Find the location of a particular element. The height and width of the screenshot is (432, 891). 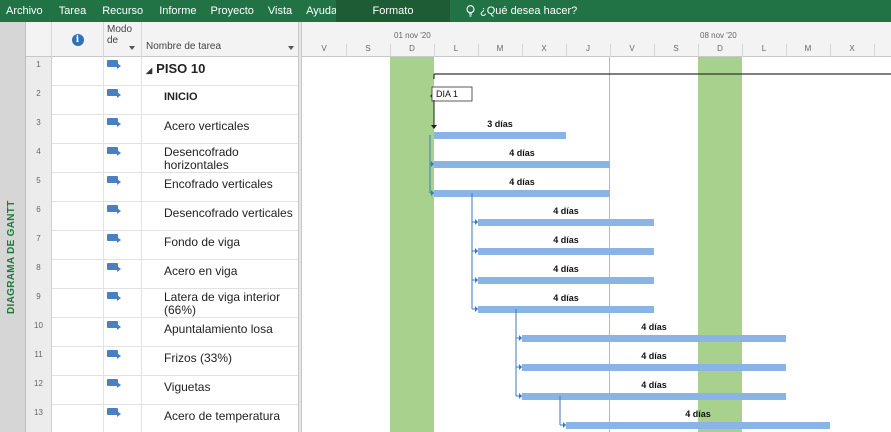

row-number: 6 is located at coordinates (39, 216).